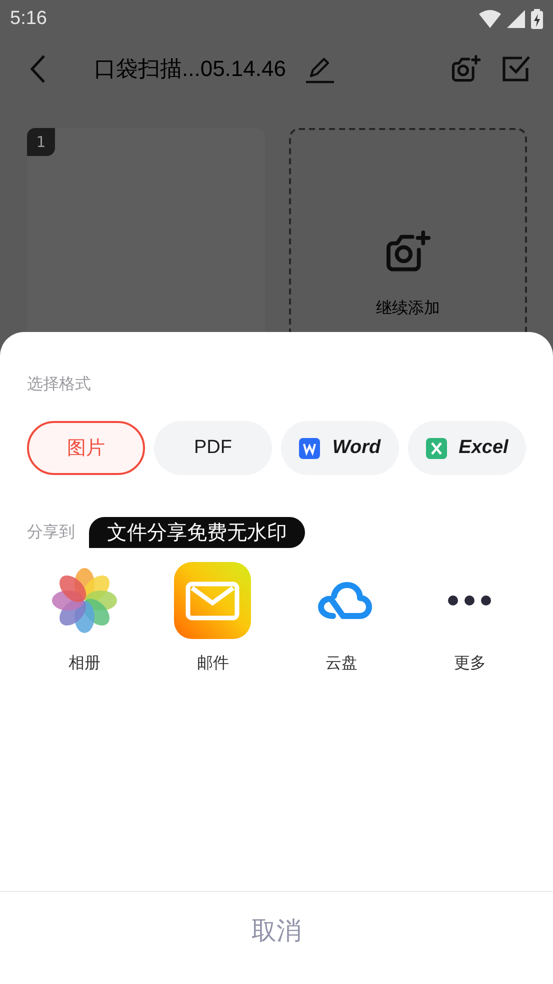 Image resolution: width=553 pixels, height=984 pixels. What do you see at coordinates (212, 663) in the screenshot?
I see `share-target-label: 邮件` at bounding box center [212, 663].